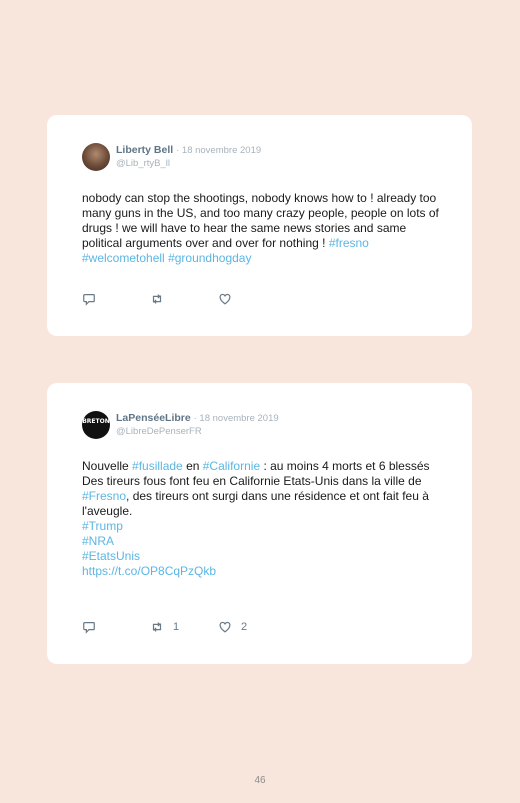 This screenshot has height=803, width=520. What do you see at coordinates (262, 541) in the screenshot?
I see `tweet-line: #NRA` at bounding box center [262, 541].